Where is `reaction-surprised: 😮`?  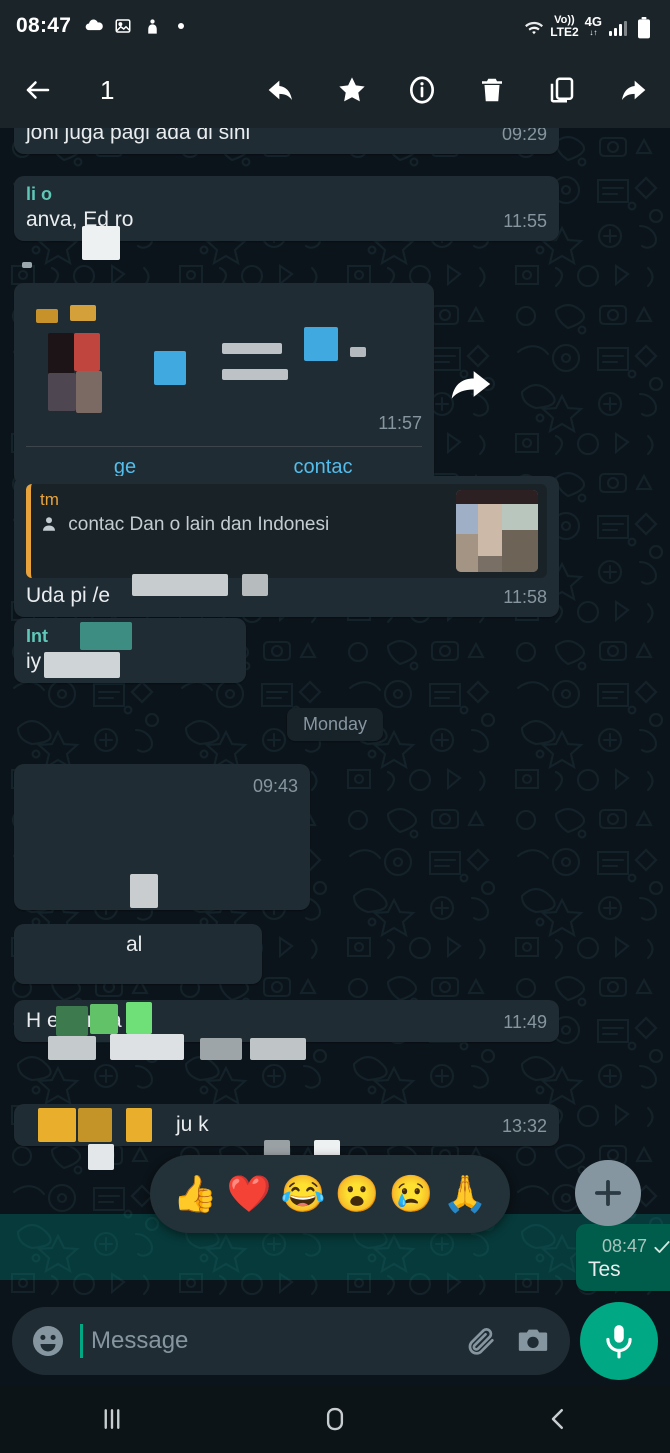 reaction-surprised: 😮 is located at coordinates (357, 1194).